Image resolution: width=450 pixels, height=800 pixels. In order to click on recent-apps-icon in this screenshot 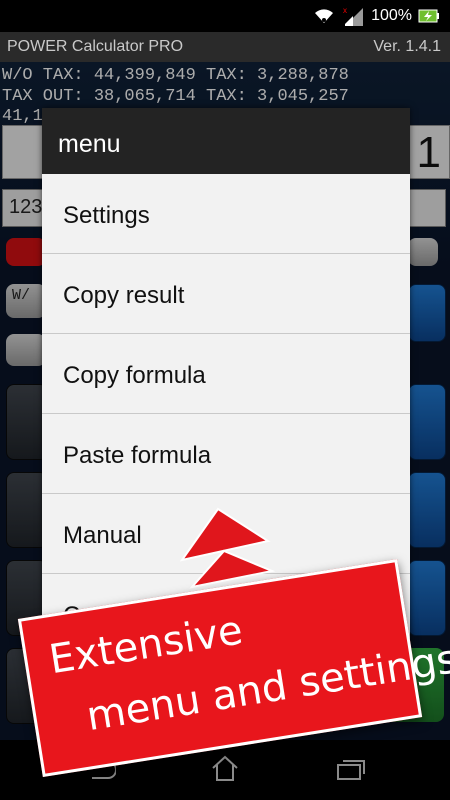, I will do `click(350, 770)`.